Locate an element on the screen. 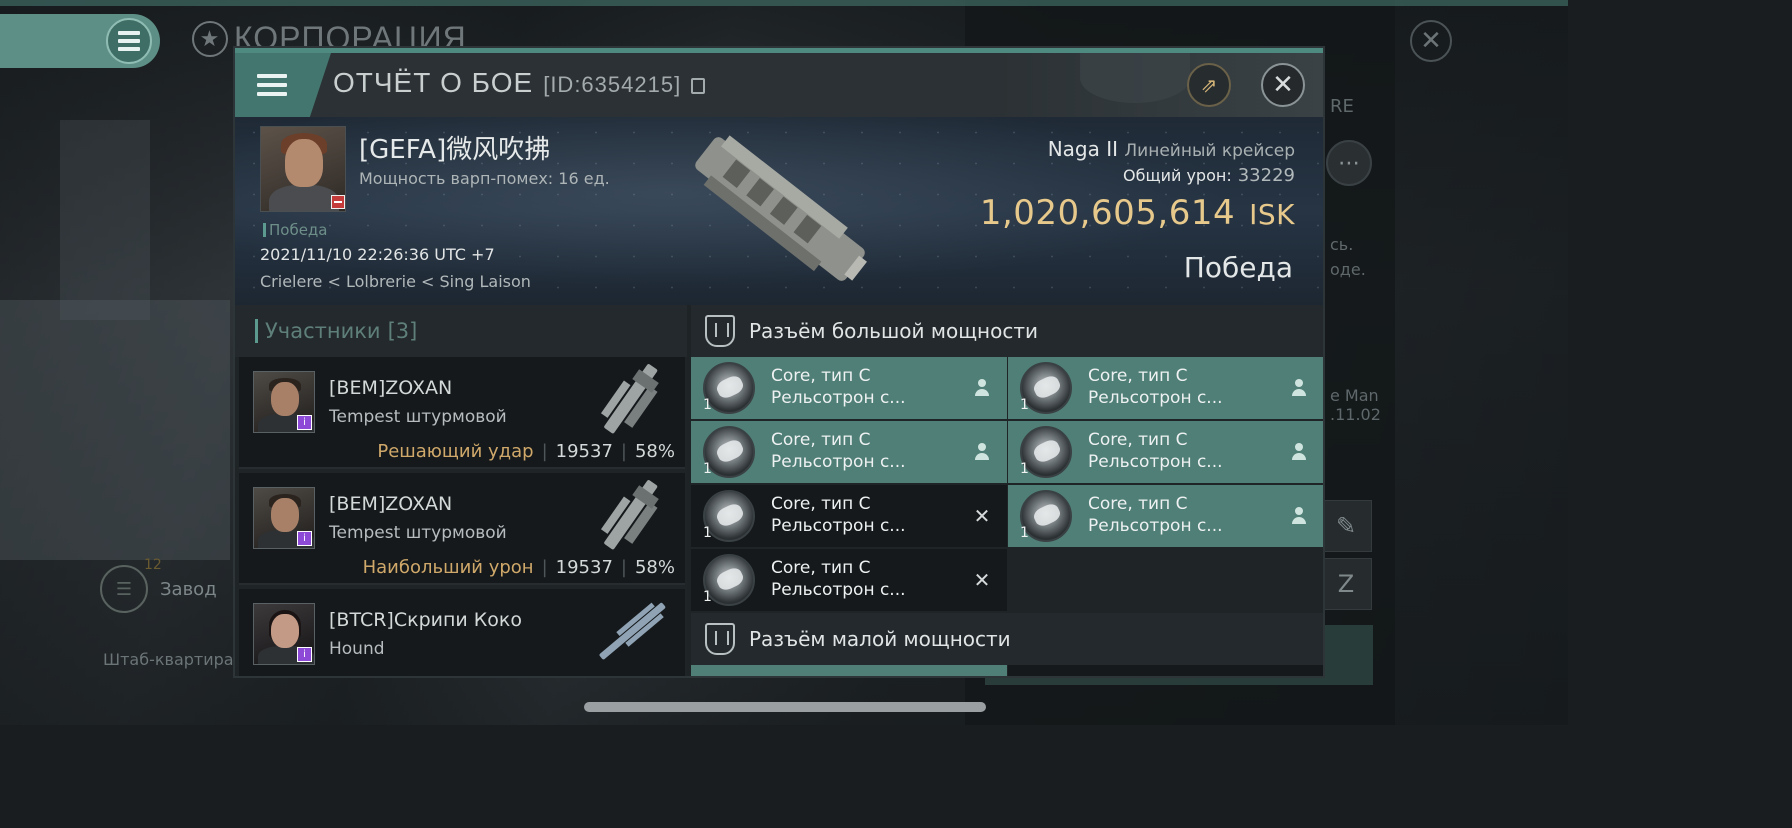  factory-count: 12 is located at coordinates (153, 565).